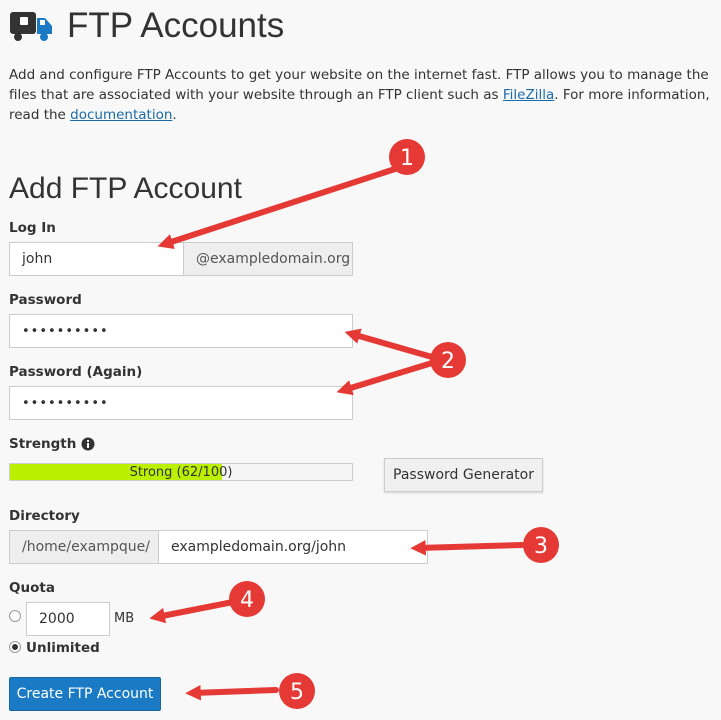 Image resolution: width=721 pixels, height=720 pixels. I want to click on annotation-badge-3: 3, so click(541, 545).